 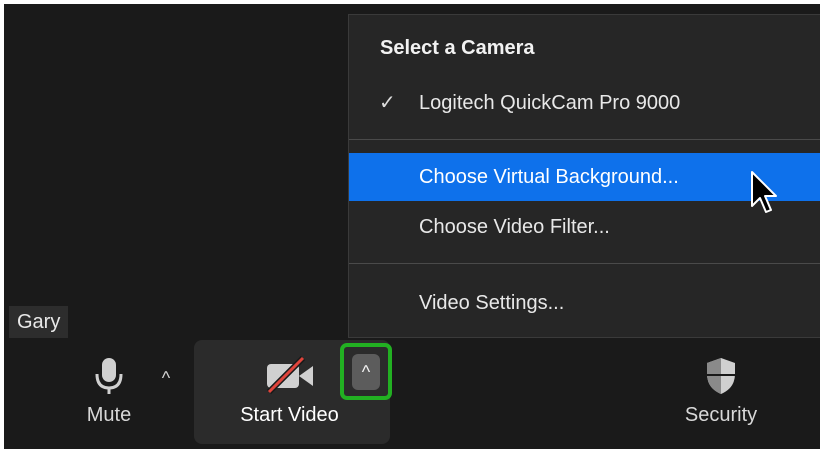 What do you see at coordinates (721, 415) in the screenshot?
I see `security-label: Security` at bounding box center [721, 415].